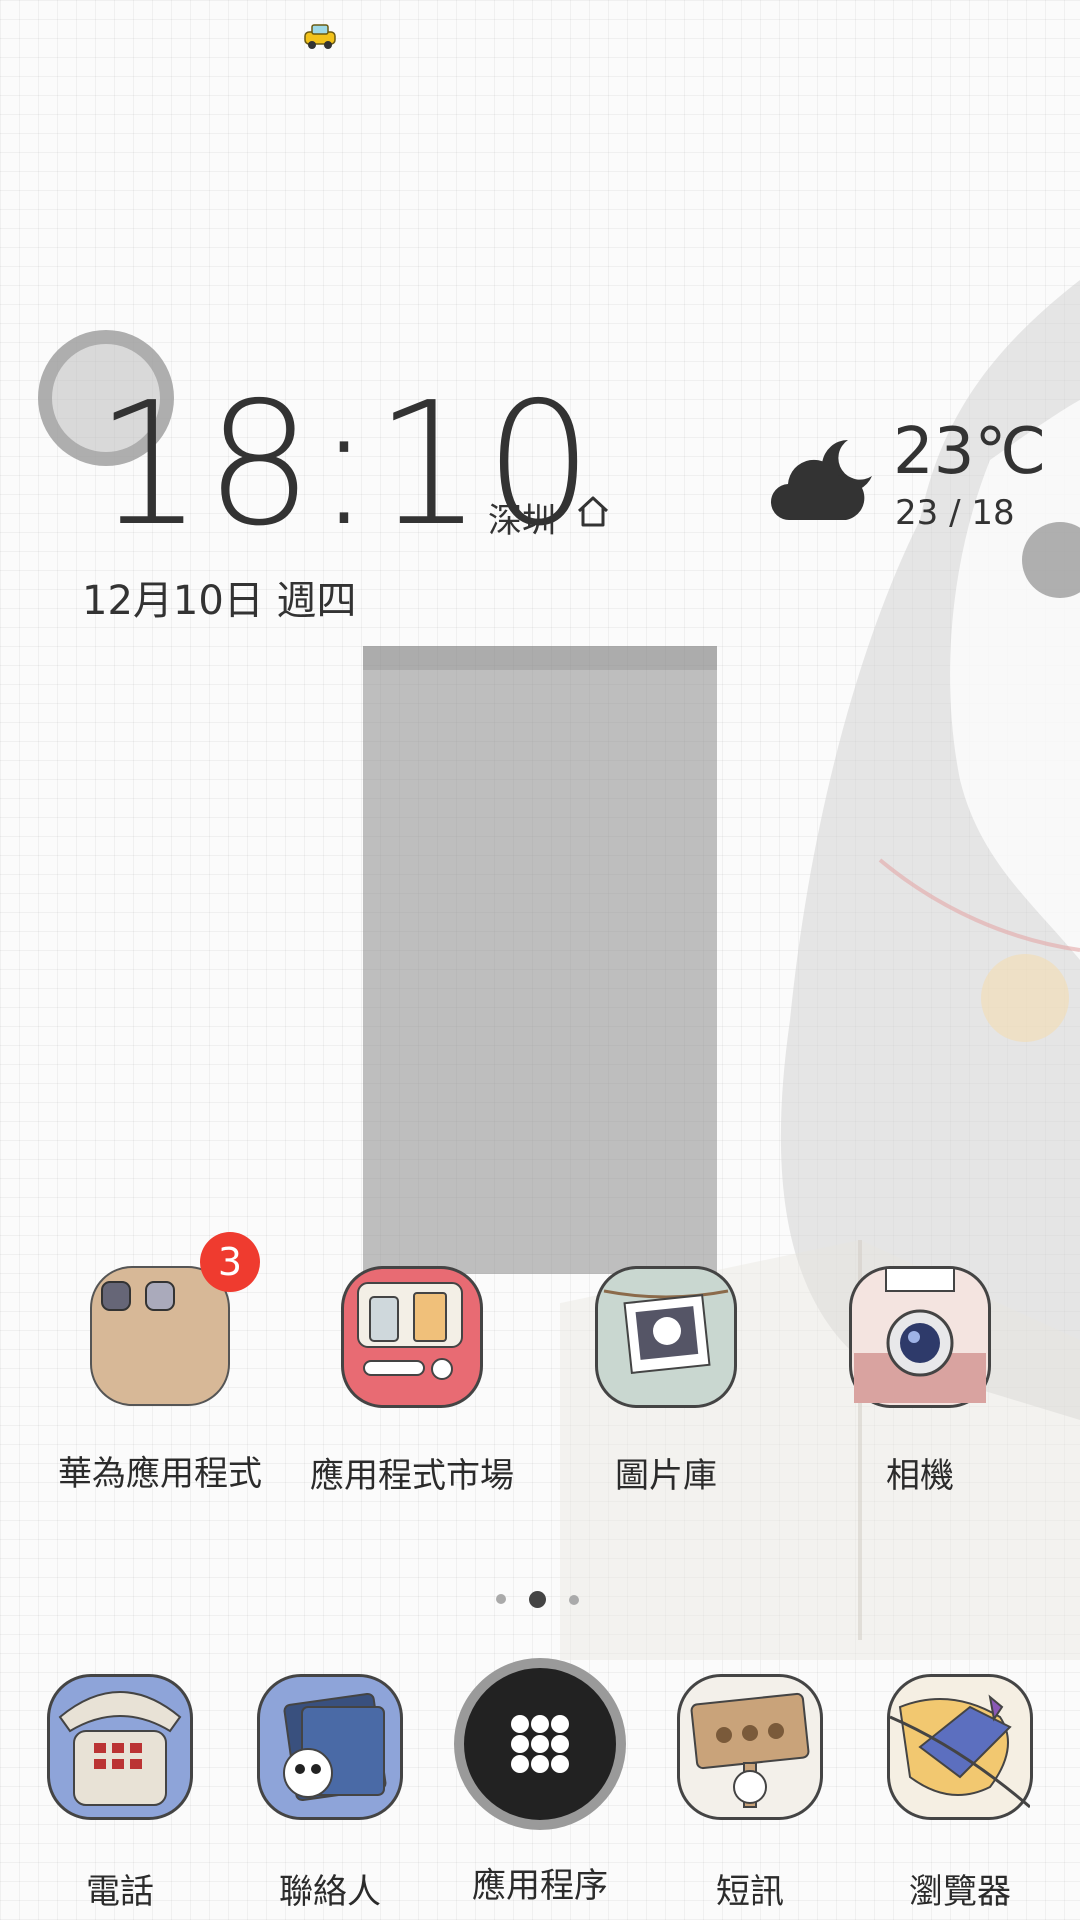  What do you see at coordinates (960, 1892) in the screenshot?
I see `dock-label: 瀏覽器` at bounding box center [960, 1892].